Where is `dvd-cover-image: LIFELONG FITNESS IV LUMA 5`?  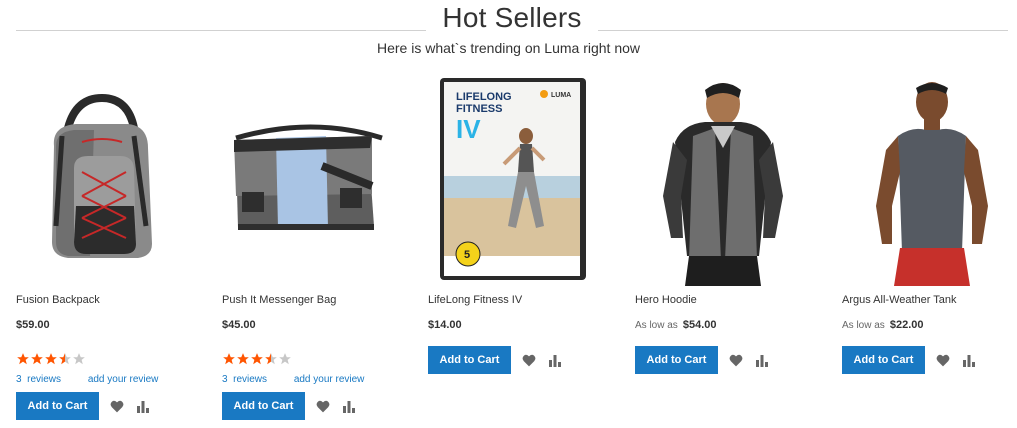
dvd-cover-image: LIFELONG FITNESS IV LUMA 5 is located at coordinates (513, 179).